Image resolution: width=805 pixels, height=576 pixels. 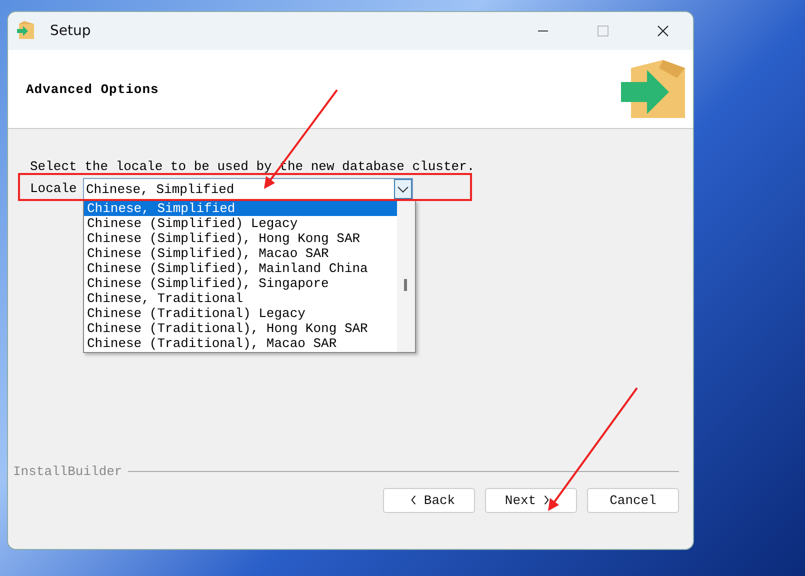 What do you see at coordinates (248, 189) in the screenshot?
I see `locale-dropdown: Chinese, Simplified` at bounding box center [248, 189].